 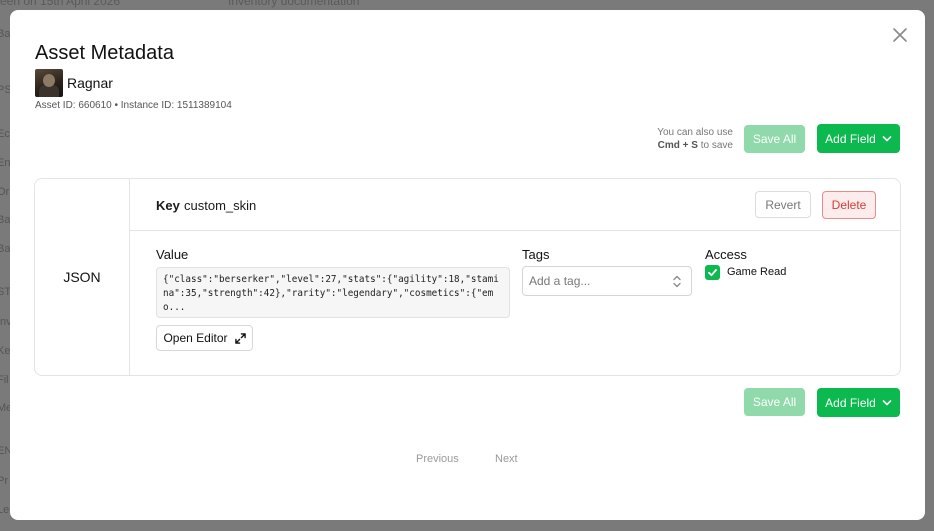 I want to click on access-label: Access, so click(x=726, y=254).